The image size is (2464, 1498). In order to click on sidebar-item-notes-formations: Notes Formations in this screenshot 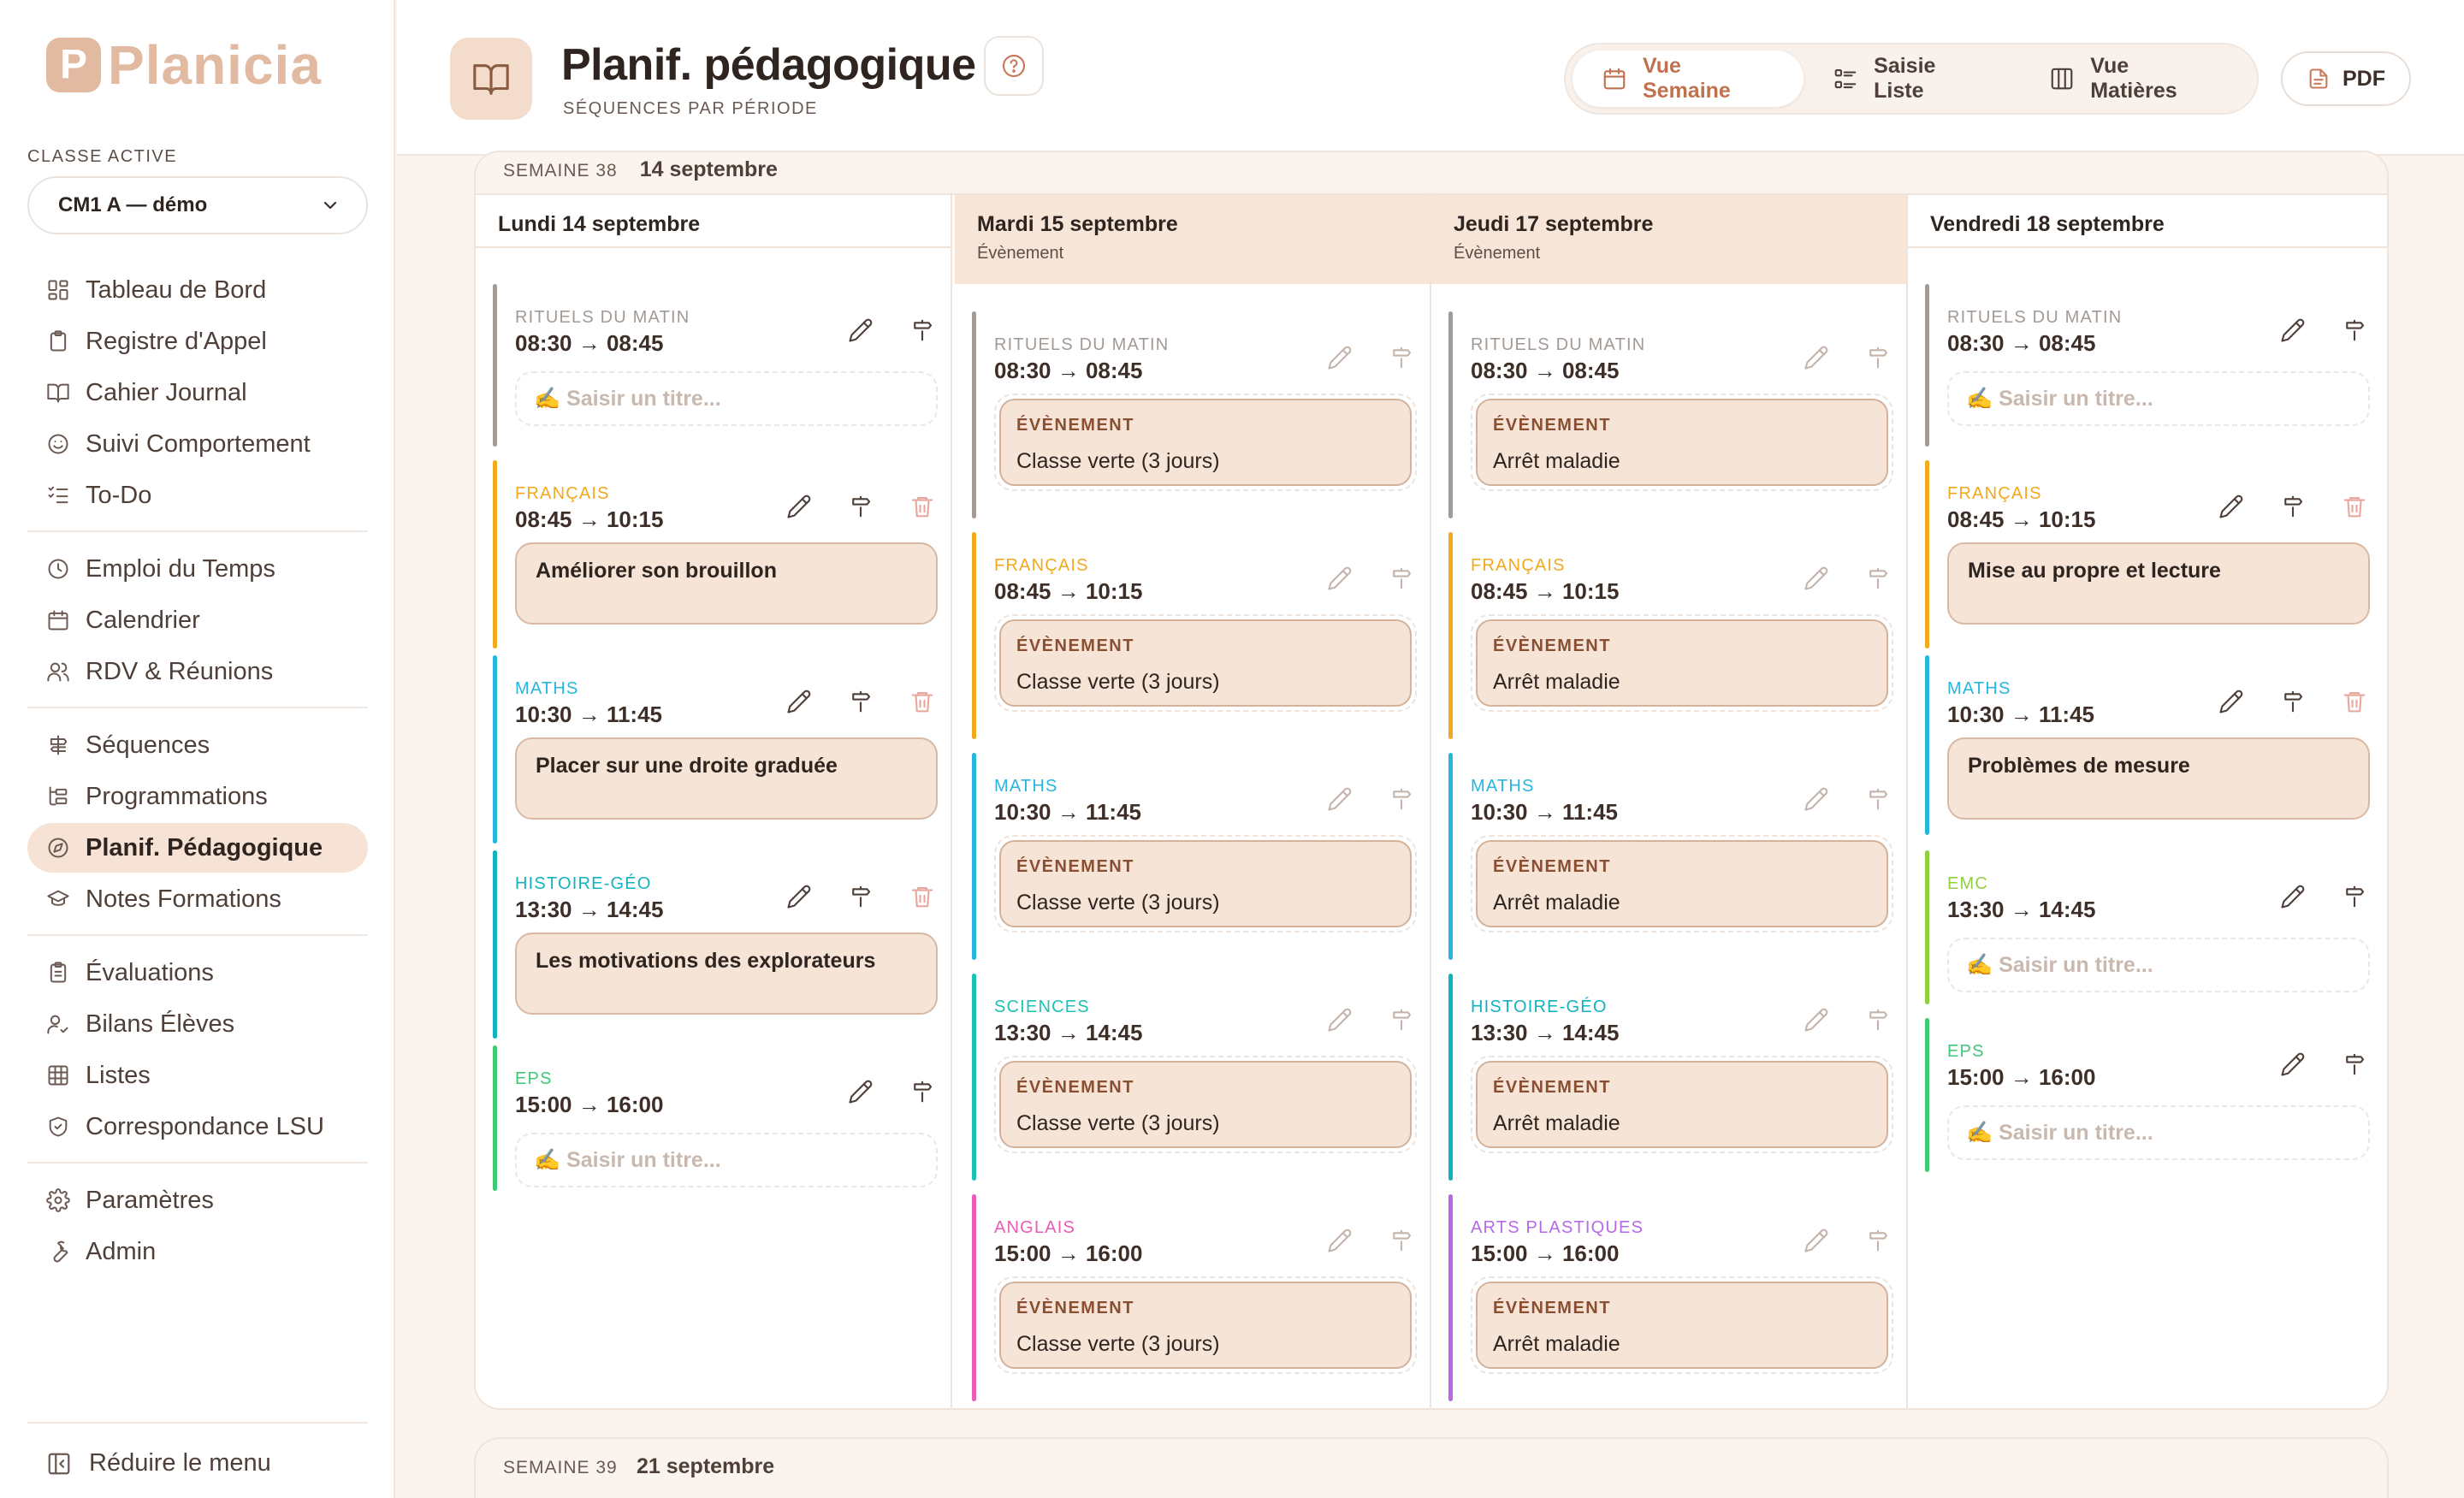, I will do `click(197, 899)`.